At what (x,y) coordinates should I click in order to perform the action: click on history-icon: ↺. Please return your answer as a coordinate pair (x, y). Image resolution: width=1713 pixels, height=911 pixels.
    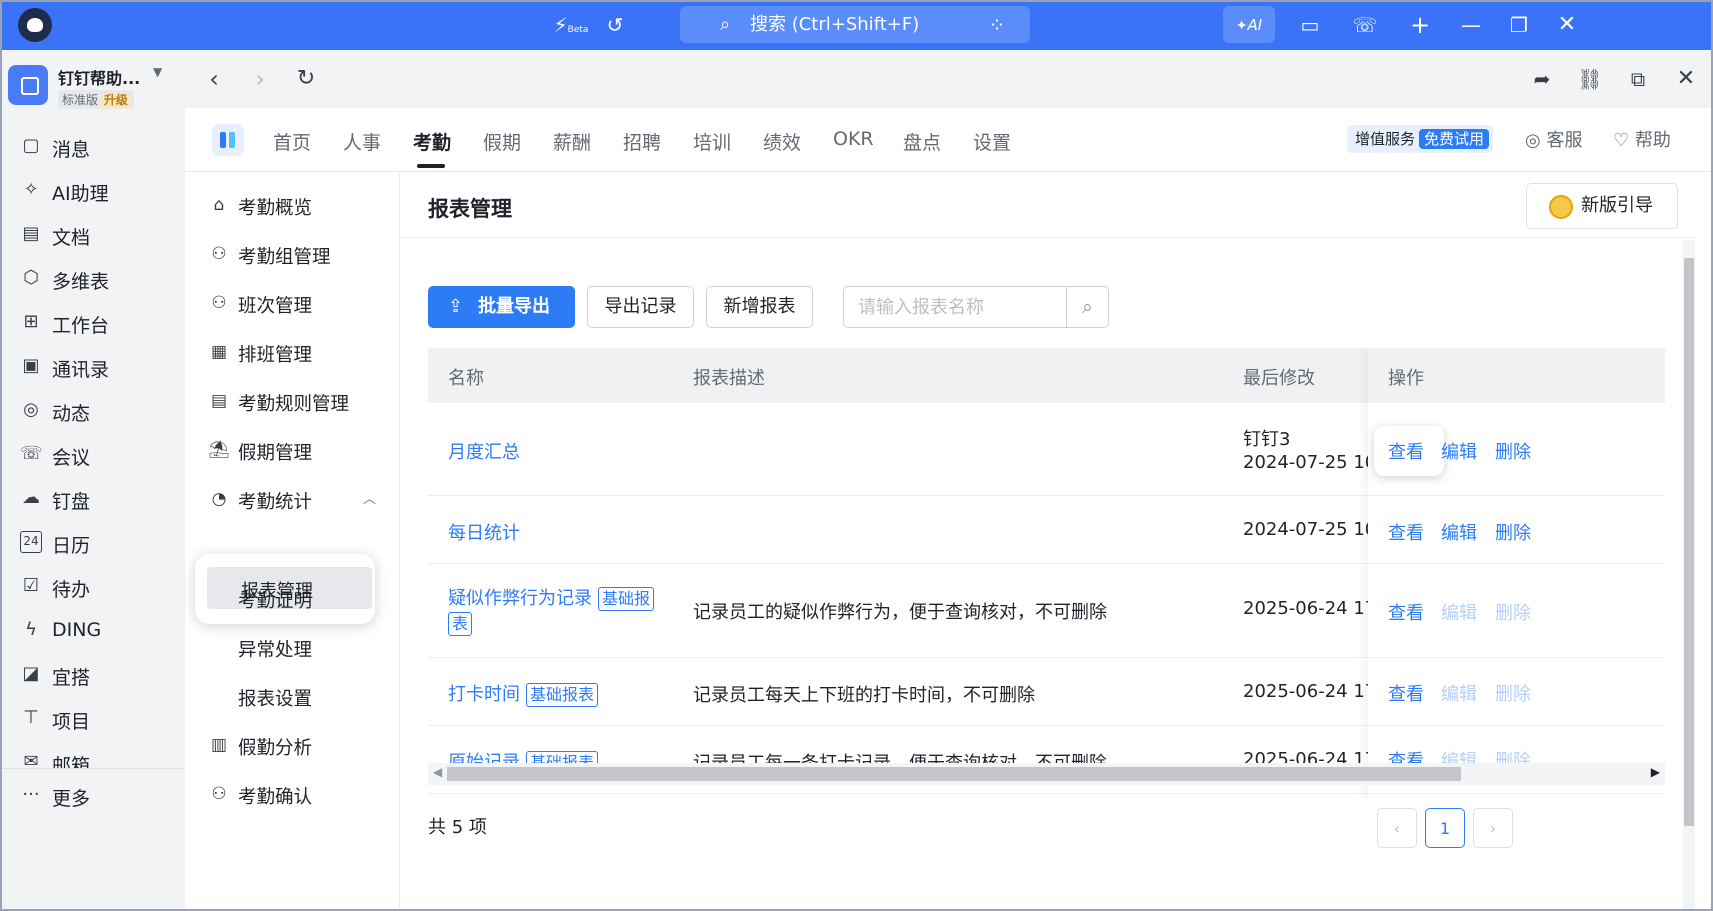
    Looking at the image, I should click on (615, 25).